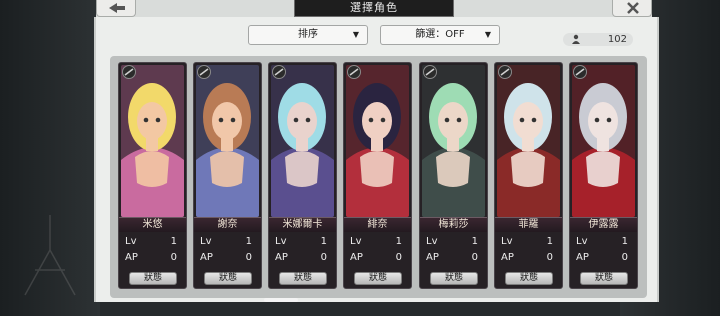 The image size is (720, 316). I want to click on character-name: 梅莉莎, so click(453, 224).